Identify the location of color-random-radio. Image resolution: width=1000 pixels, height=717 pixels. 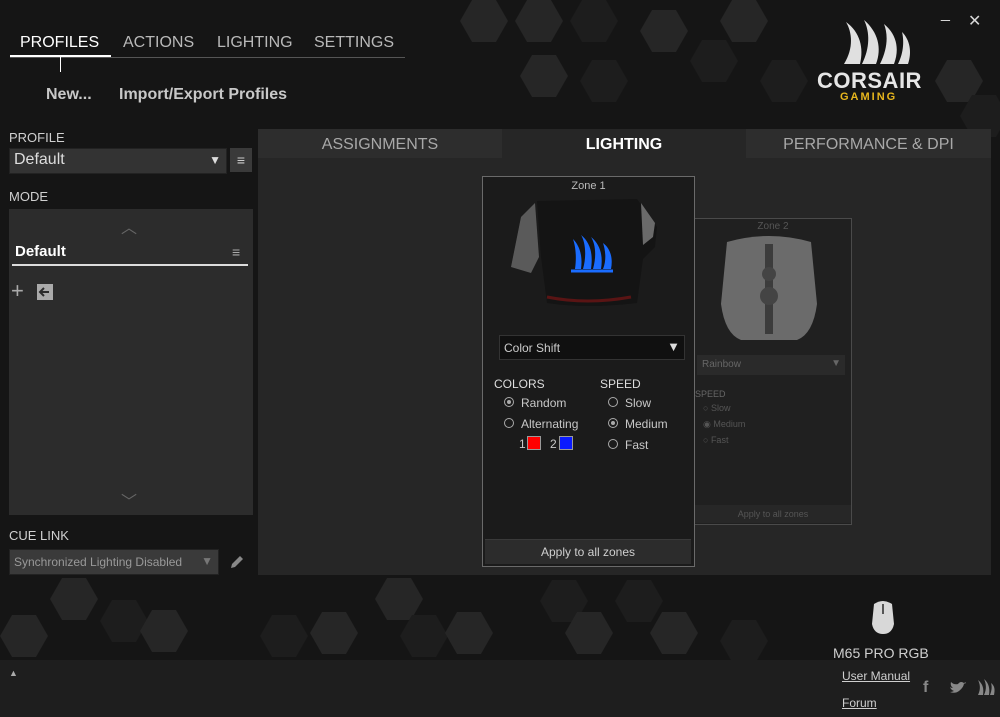
(509, 402).